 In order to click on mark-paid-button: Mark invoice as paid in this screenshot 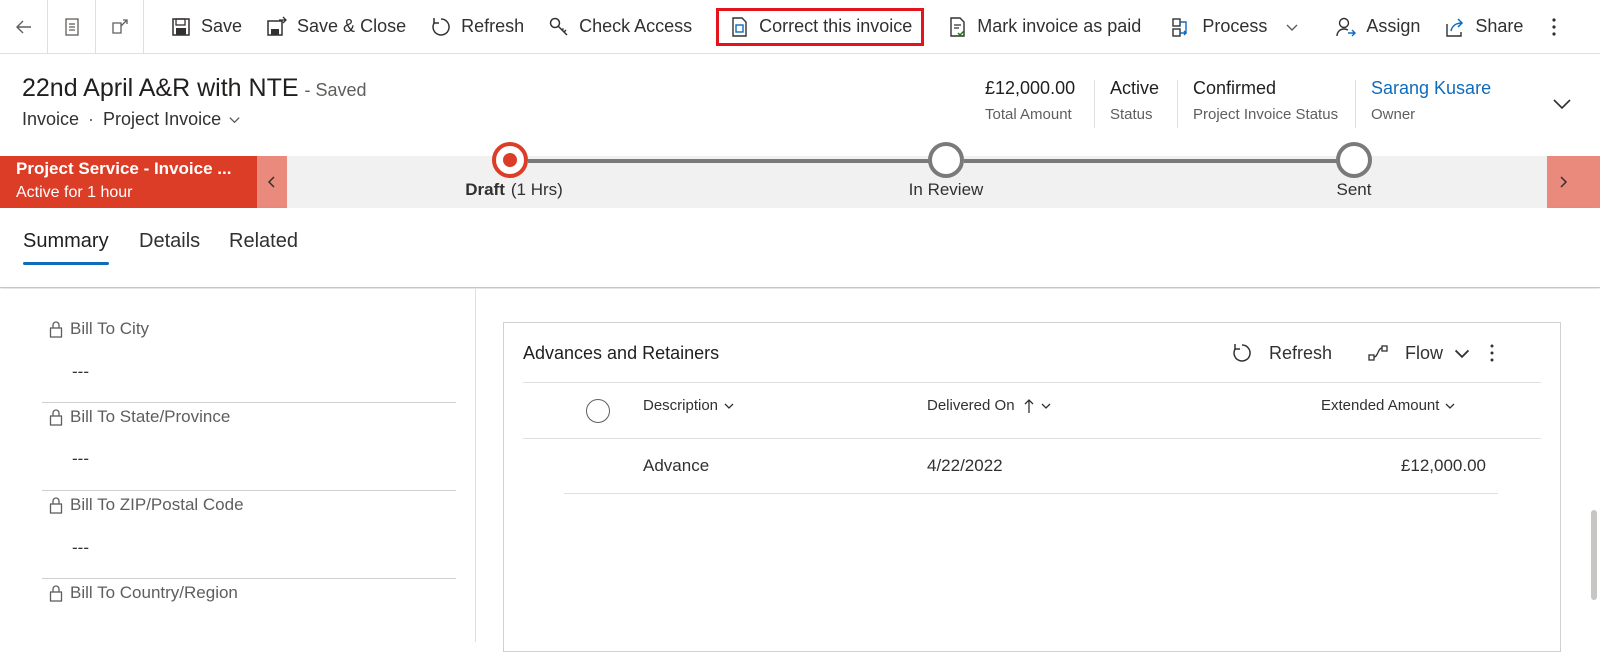, I will do `click(1043, 27)`.